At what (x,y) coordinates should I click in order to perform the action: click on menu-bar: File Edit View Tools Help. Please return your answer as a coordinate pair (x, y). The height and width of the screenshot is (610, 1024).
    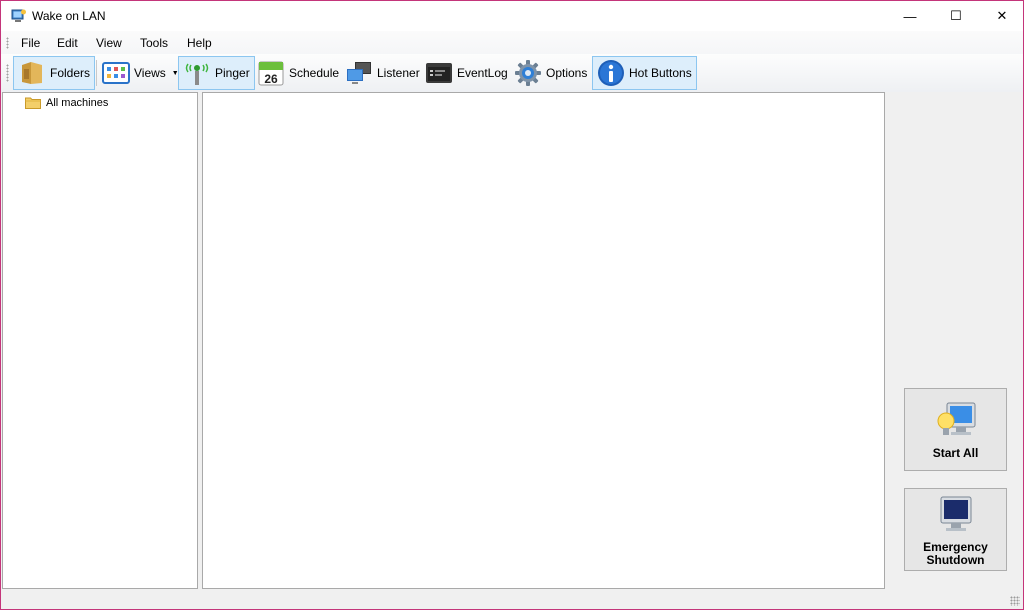
    Looking at the image, I should click on (512, 42).